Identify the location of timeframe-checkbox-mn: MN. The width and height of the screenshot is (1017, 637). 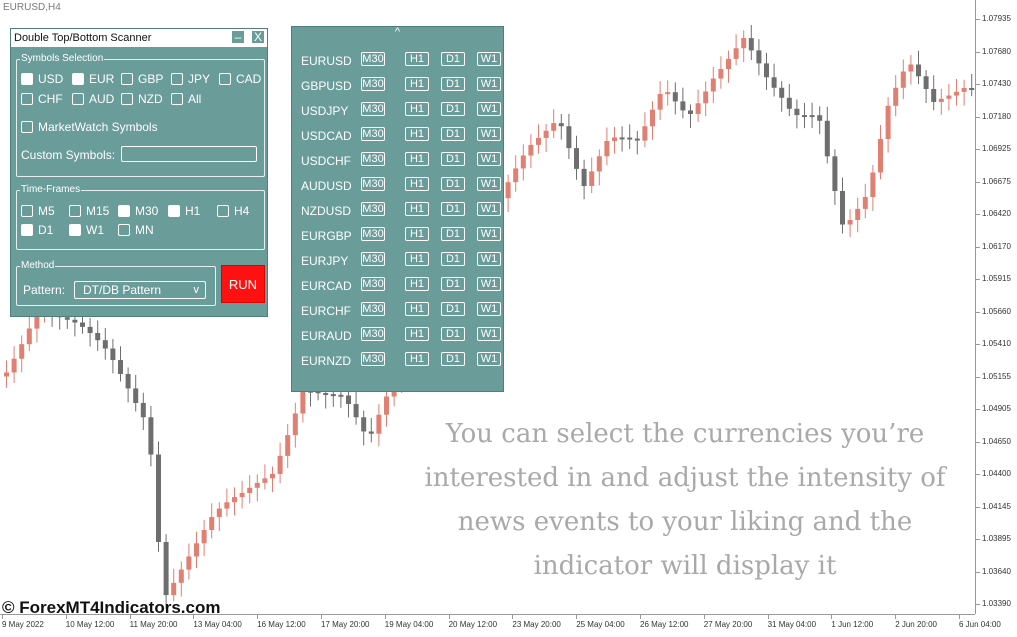
(136, 230).